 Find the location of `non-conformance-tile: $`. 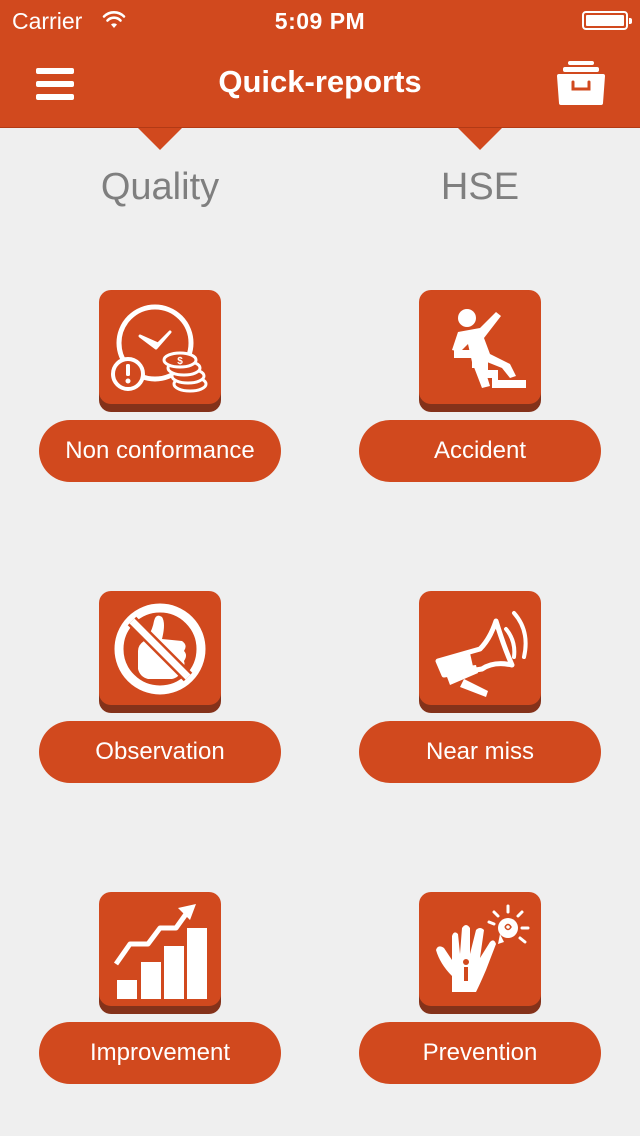

non-conformance-tile: $ is located at coordinates (160, 351).